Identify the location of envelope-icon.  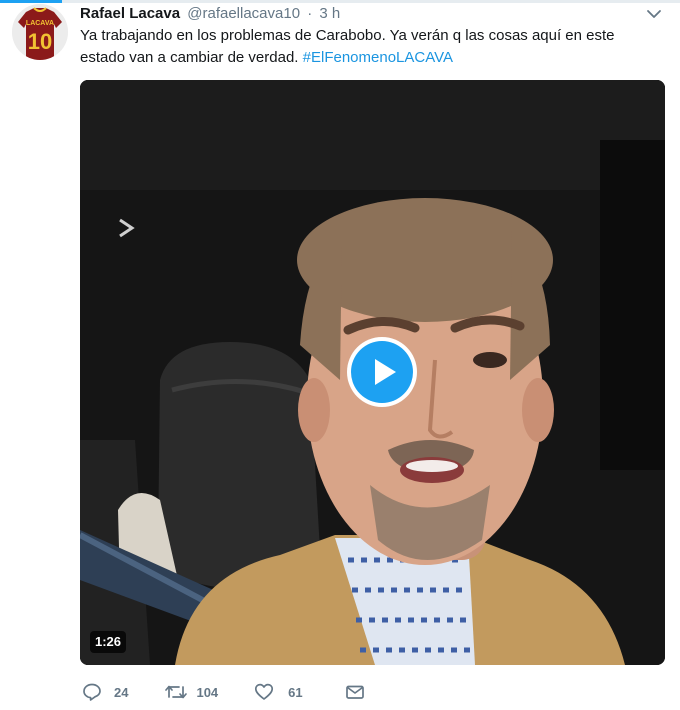
(354, 692).